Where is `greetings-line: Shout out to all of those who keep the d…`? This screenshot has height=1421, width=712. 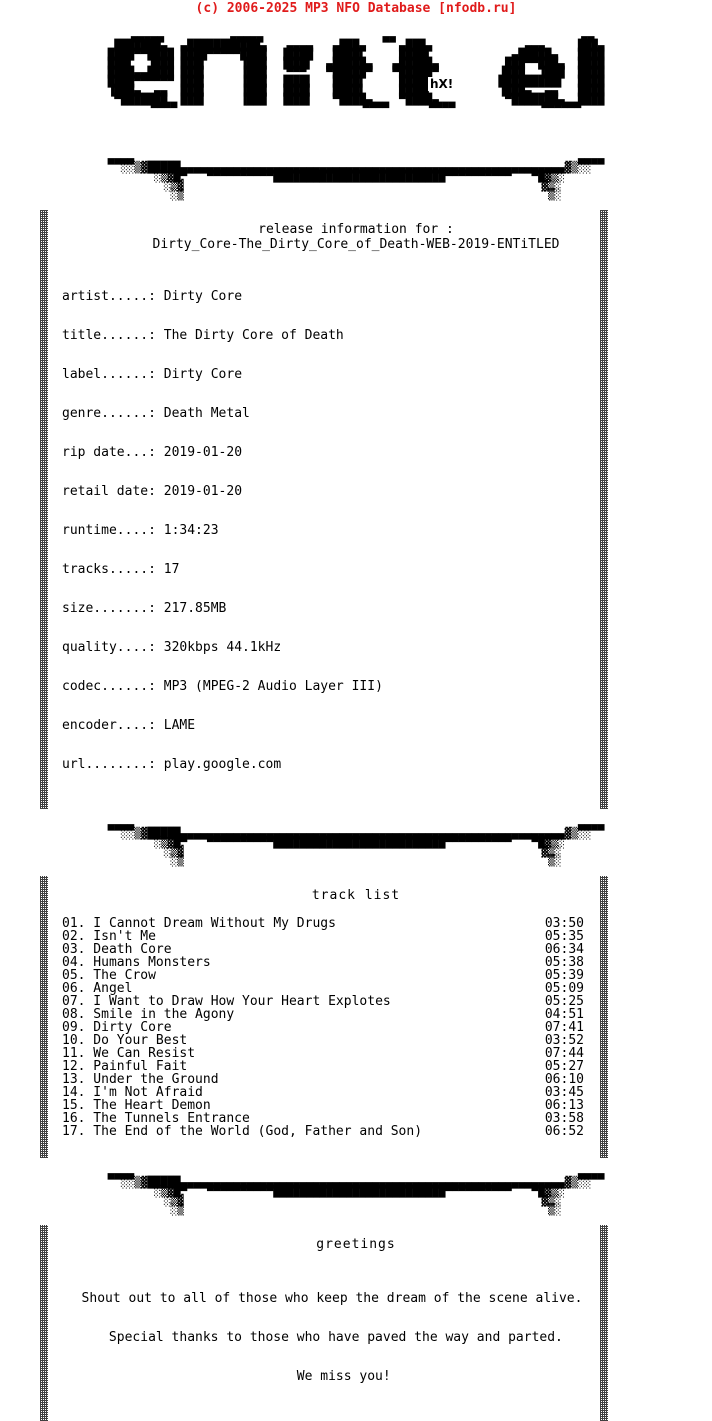 greetings-line: Shout out to all of those who keep the d… is located at coordinates (332, 1298).